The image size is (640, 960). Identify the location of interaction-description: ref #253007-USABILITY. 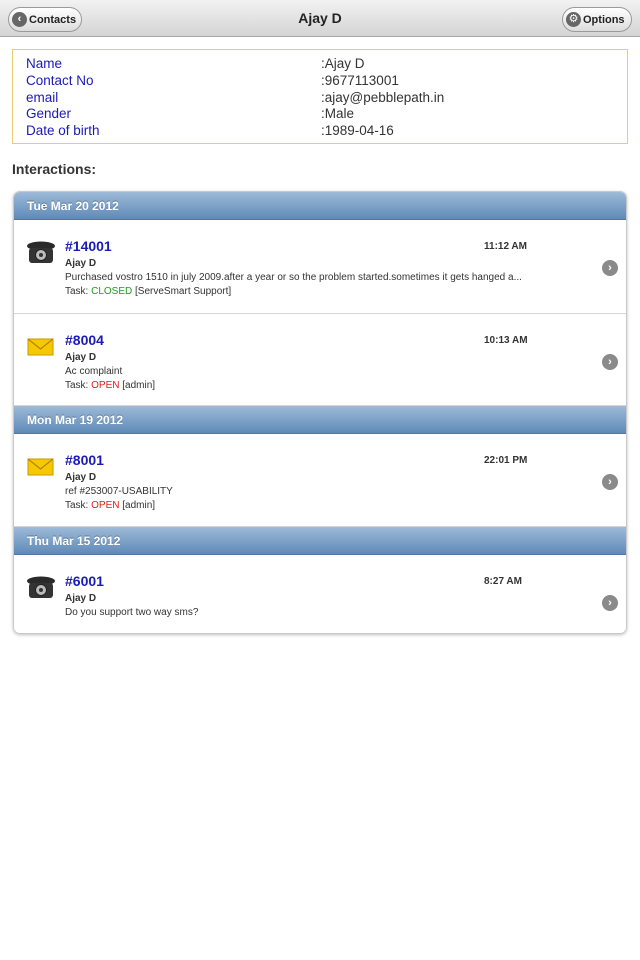
(119, 491).